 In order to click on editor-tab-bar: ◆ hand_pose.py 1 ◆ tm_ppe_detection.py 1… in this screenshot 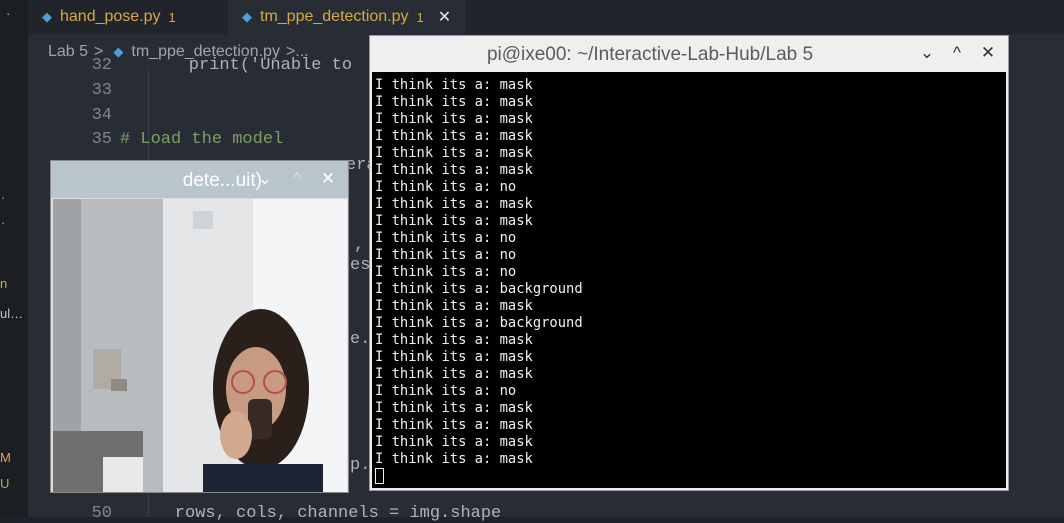, I will do `click(546, 17)`.